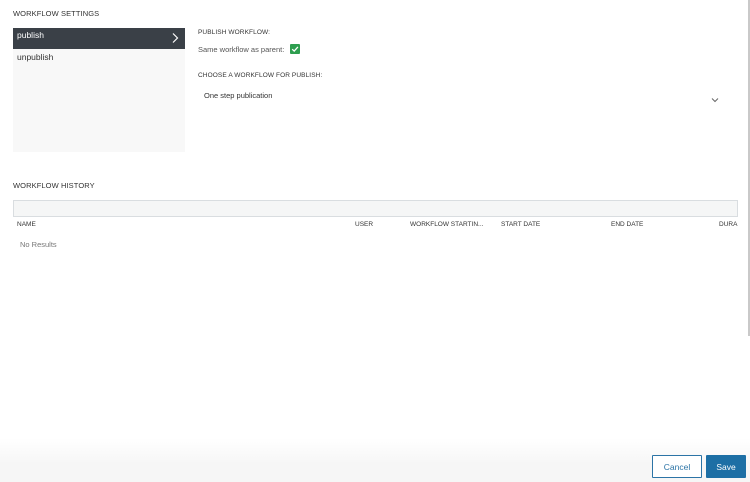 This screenshot has height=482, width=750. What do you see at coordinates (175, 38) in the screenshot?
I see `chevron-right-icon` at bounding box center [175, 38].